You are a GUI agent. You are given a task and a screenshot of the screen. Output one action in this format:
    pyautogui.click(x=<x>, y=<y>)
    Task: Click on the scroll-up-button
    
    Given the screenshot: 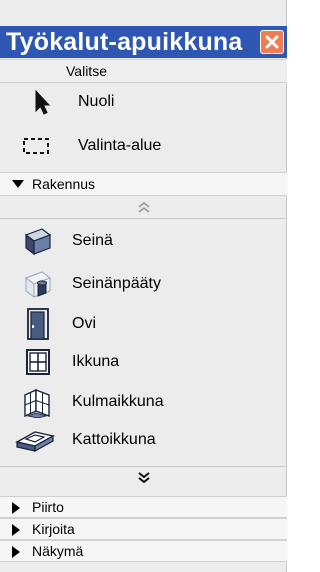 What is the action you would take?
    pyautogui.click(x=143, y=207)
    